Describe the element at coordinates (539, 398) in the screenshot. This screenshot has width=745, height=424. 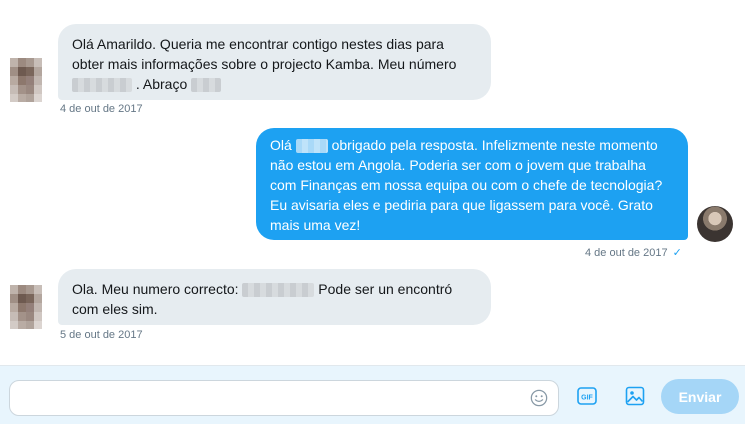
I see `emoji-icon` at that location.